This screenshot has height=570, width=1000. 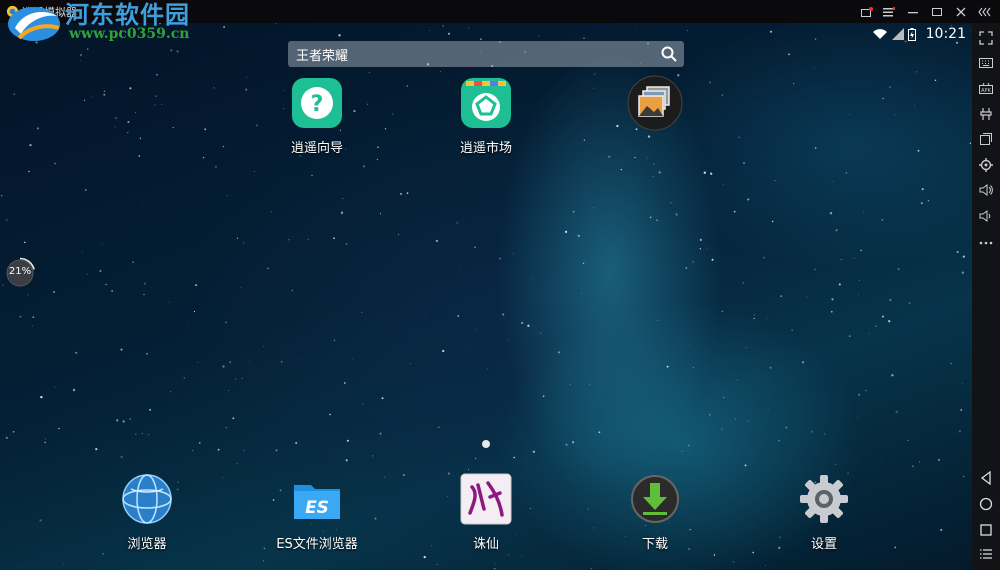 I want to click on recent-apps-icon, so click(x=986, y=530).